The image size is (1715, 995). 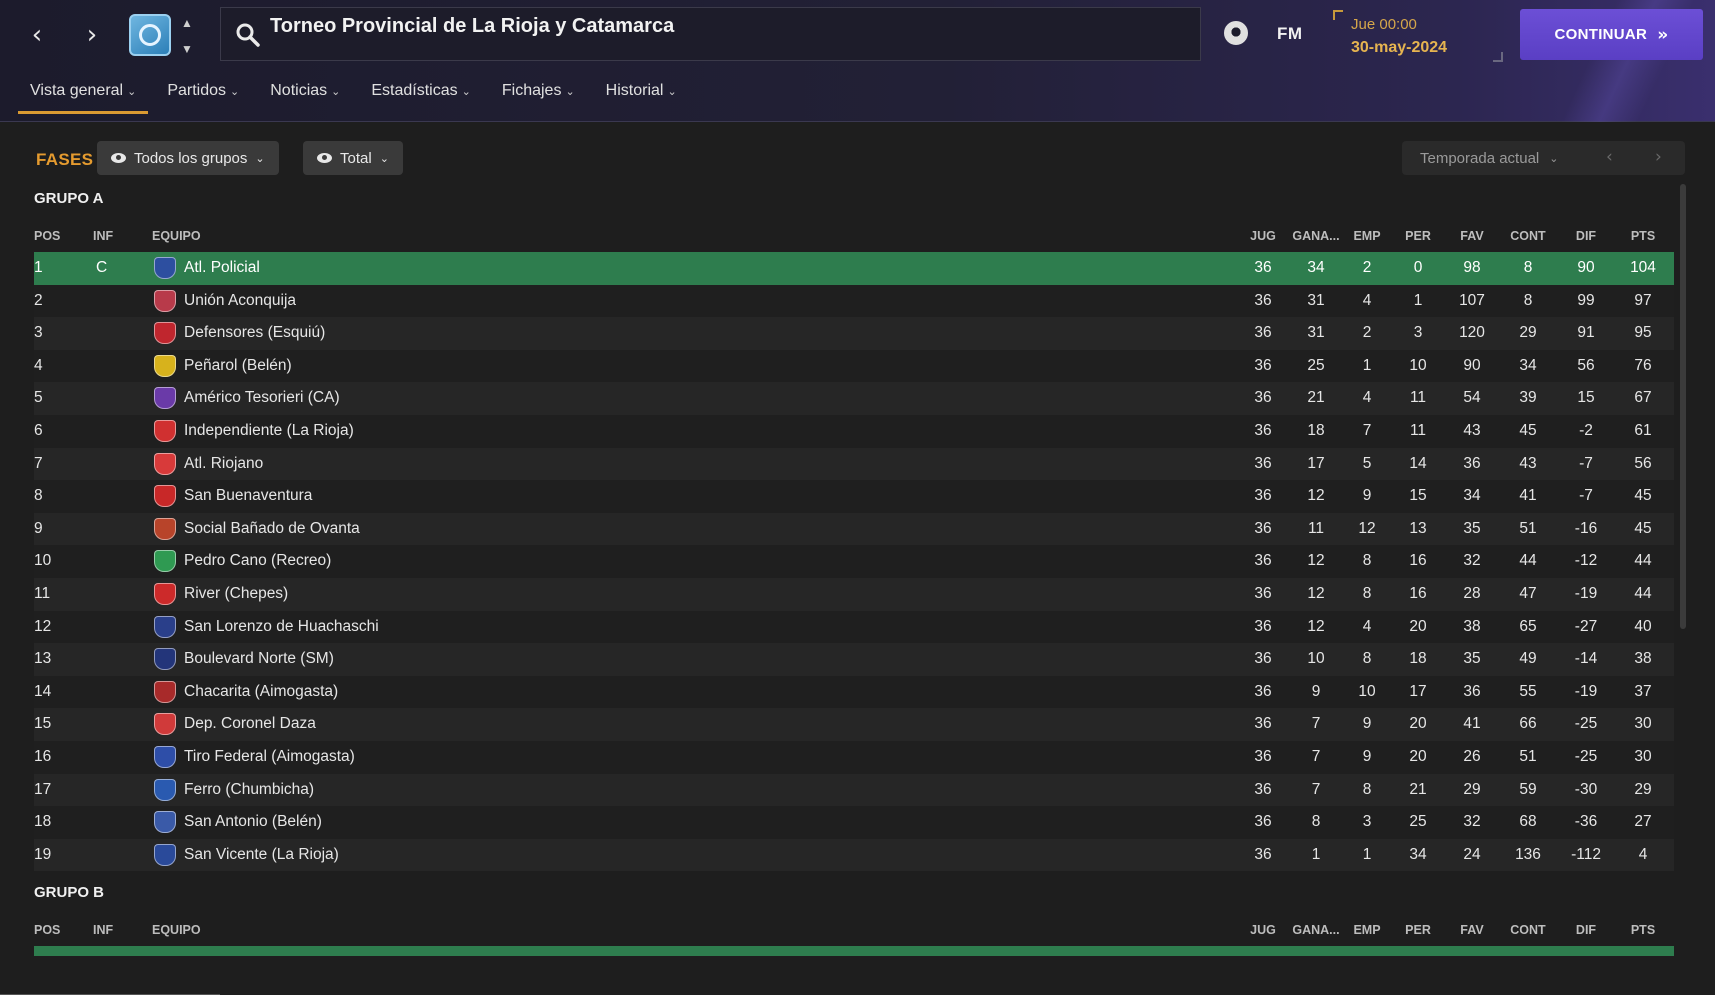 I want to click on team-name: Pedro Cano (Recreo), so click(x=257, y=561).